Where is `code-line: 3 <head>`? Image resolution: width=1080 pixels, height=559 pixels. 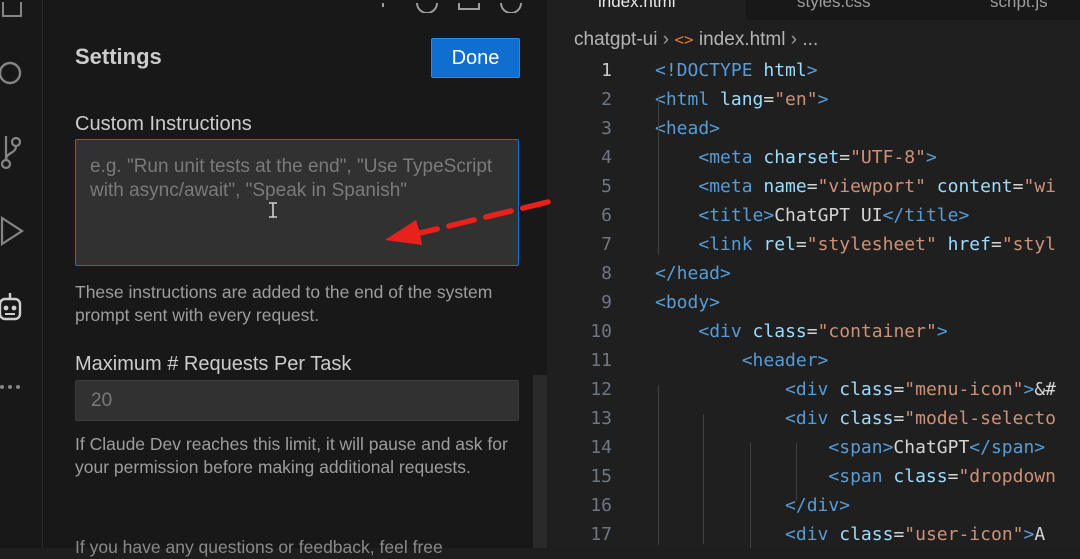 code-line: 3 <head> is located at coordinates (814, 128).